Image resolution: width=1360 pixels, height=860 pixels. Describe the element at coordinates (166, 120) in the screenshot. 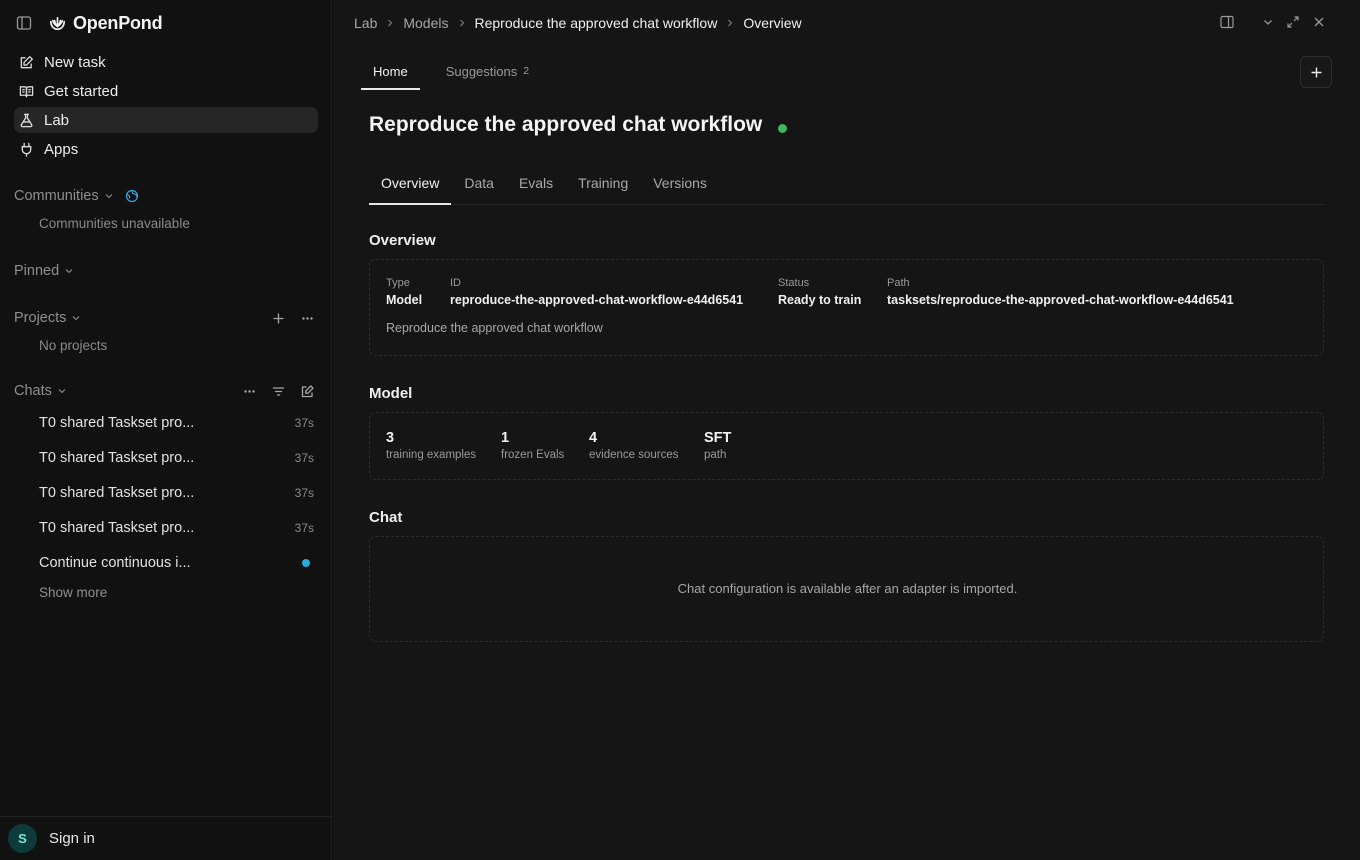

I see `nav-lab: Lab` at that location.